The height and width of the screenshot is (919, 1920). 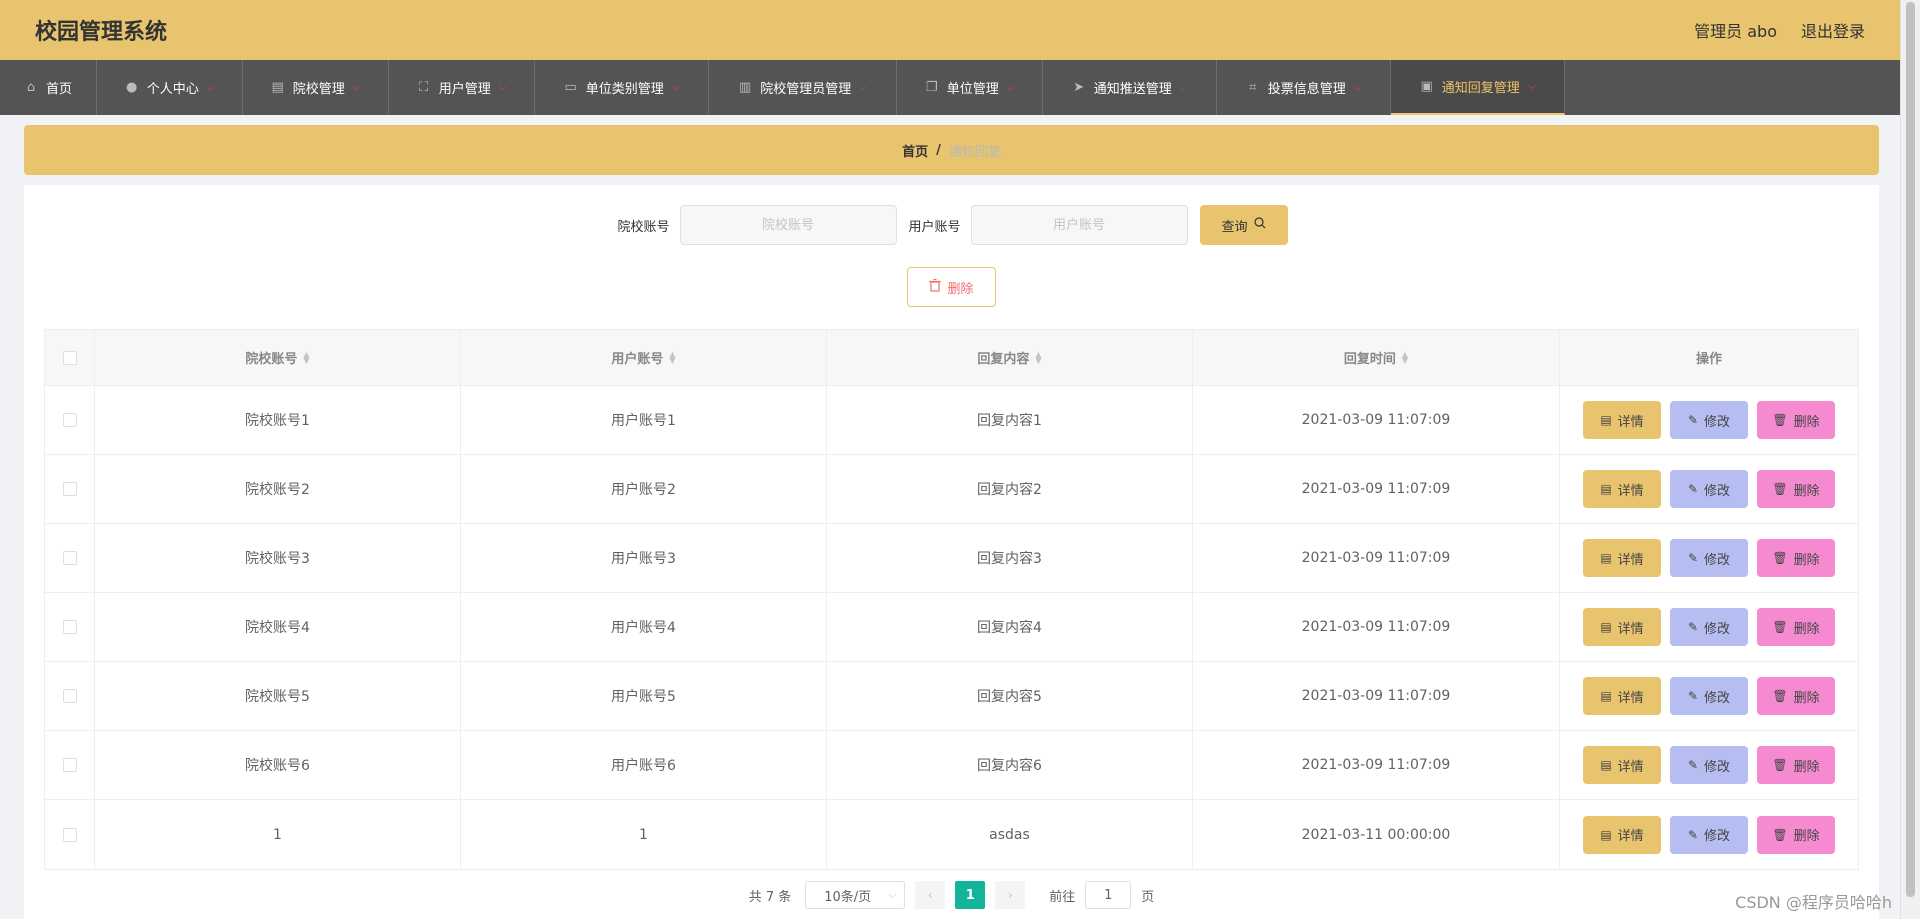 What do you see at coordinates (1010, 627) in the screenshot?
I see `table-cell: 回复内容4` at bounding box center [1010, 627].